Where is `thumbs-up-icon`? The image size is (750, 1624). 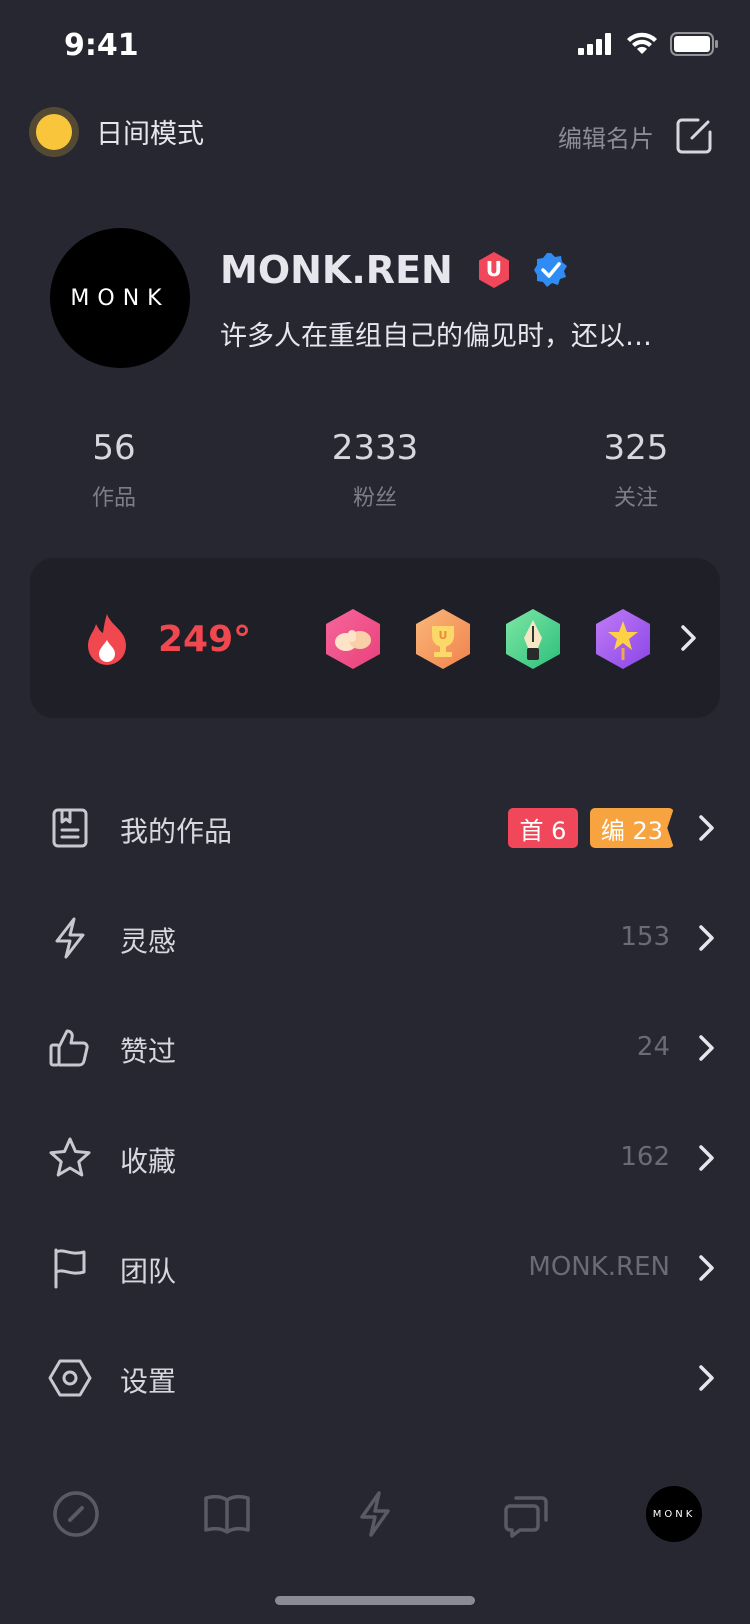 thumbs-up-icon is located at coordinates (69, 1048).